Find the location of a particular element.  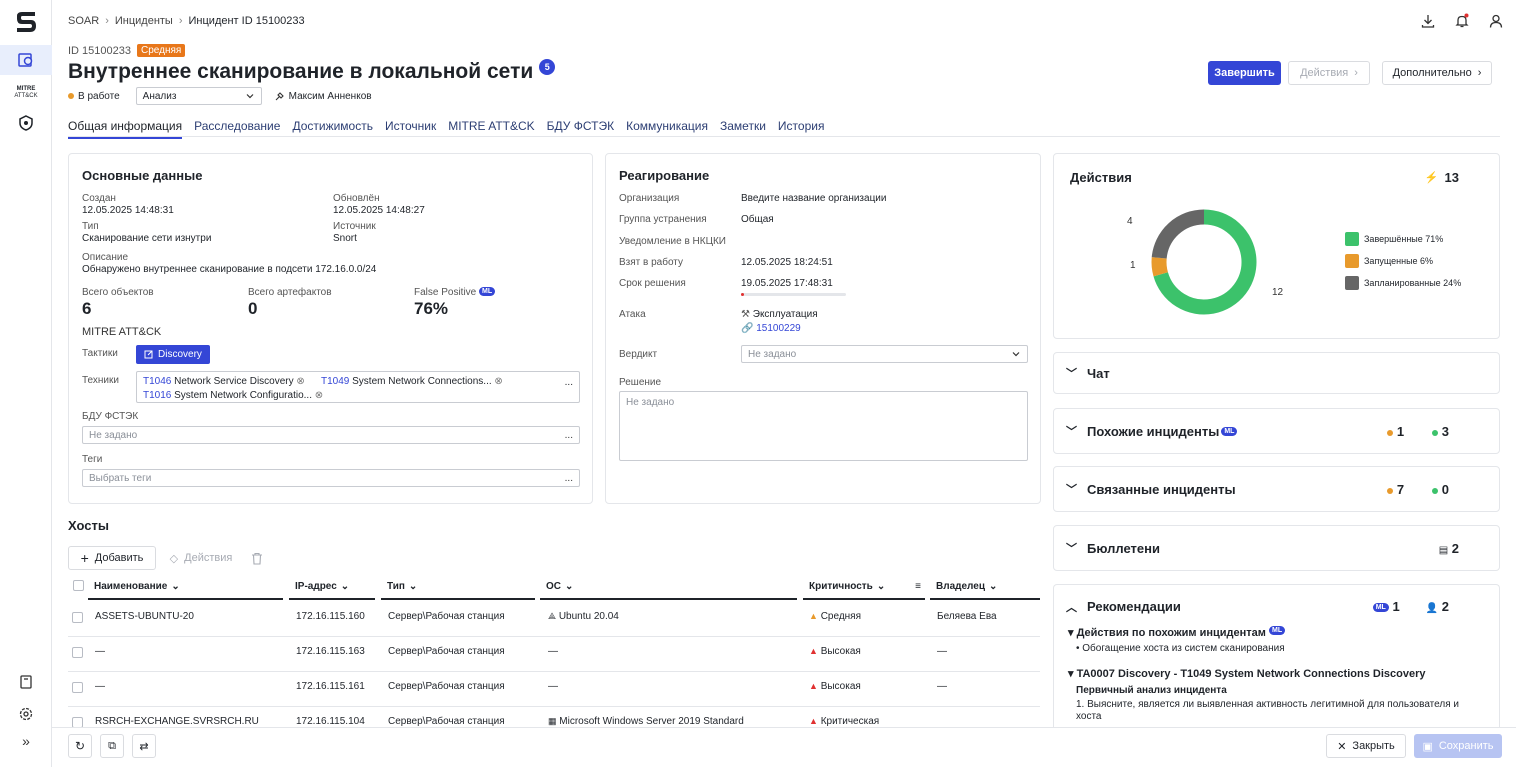

user-icon: 👤 is located at coordinates (1432, 608).